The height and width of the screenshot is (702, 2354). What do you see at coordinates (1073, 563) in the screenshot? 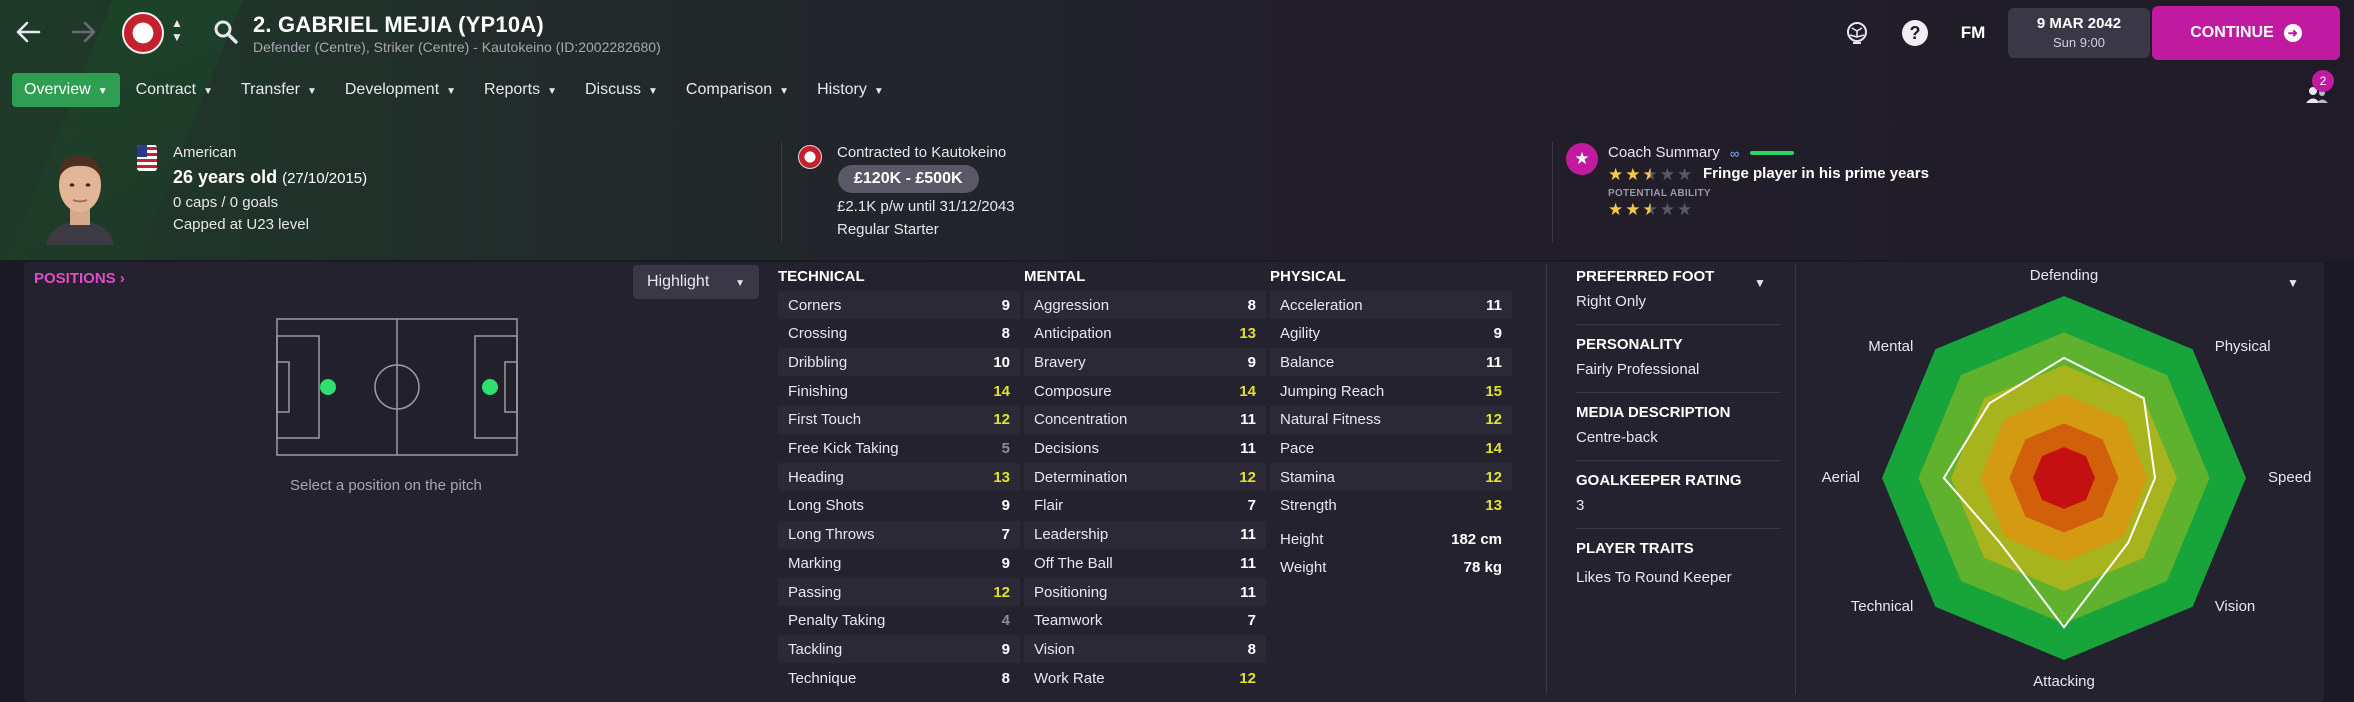
I see `attribute-name: Off The Ball` at bounding box center [1073, 563].